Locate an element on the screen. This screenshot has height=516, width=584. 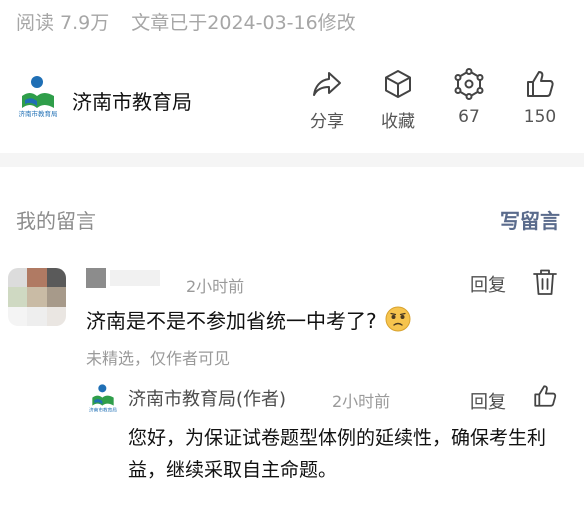
network-button: 67 is located at coordinates (469, 97).